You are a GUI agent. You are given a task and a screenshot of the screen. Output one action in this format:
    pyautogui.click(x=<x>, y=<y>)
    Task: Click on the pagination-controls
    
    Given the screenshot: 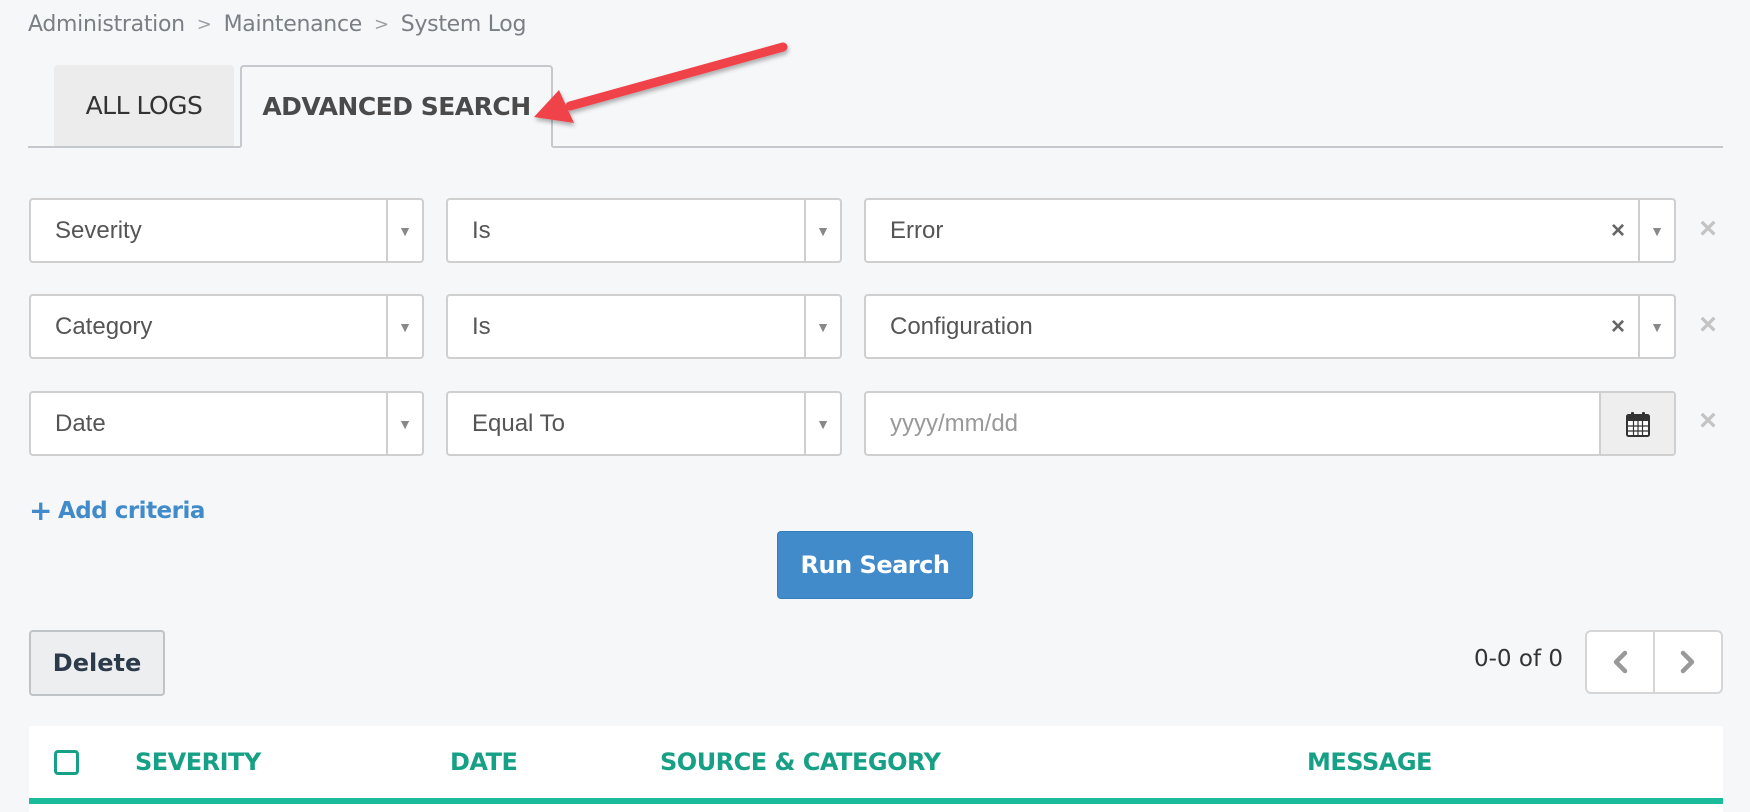 What is the action you would take?
    pyautogui.click(x=1654, y=662)
    